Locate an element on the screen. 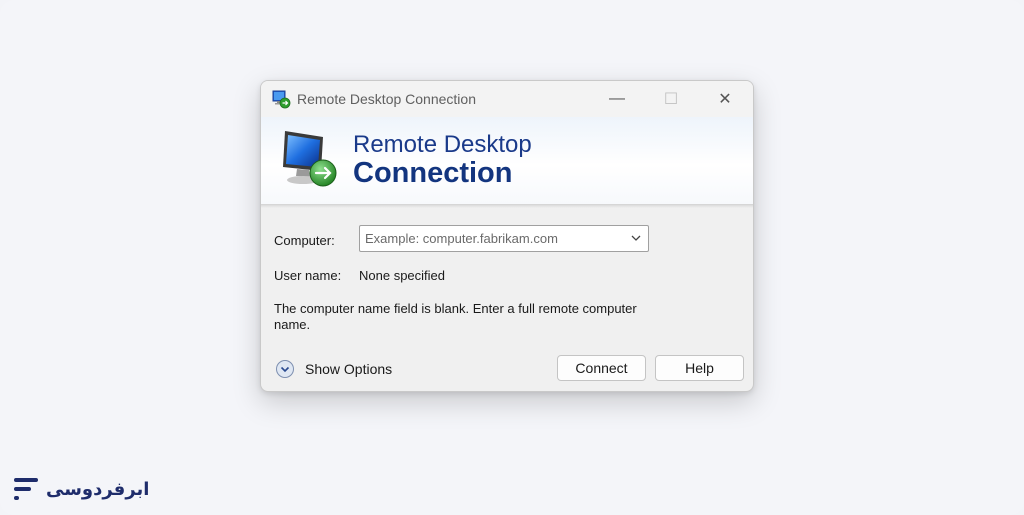 Image resolution: width=1024 pixels, height=515 pixels. banner-divider is located at coordinates (507, 206).